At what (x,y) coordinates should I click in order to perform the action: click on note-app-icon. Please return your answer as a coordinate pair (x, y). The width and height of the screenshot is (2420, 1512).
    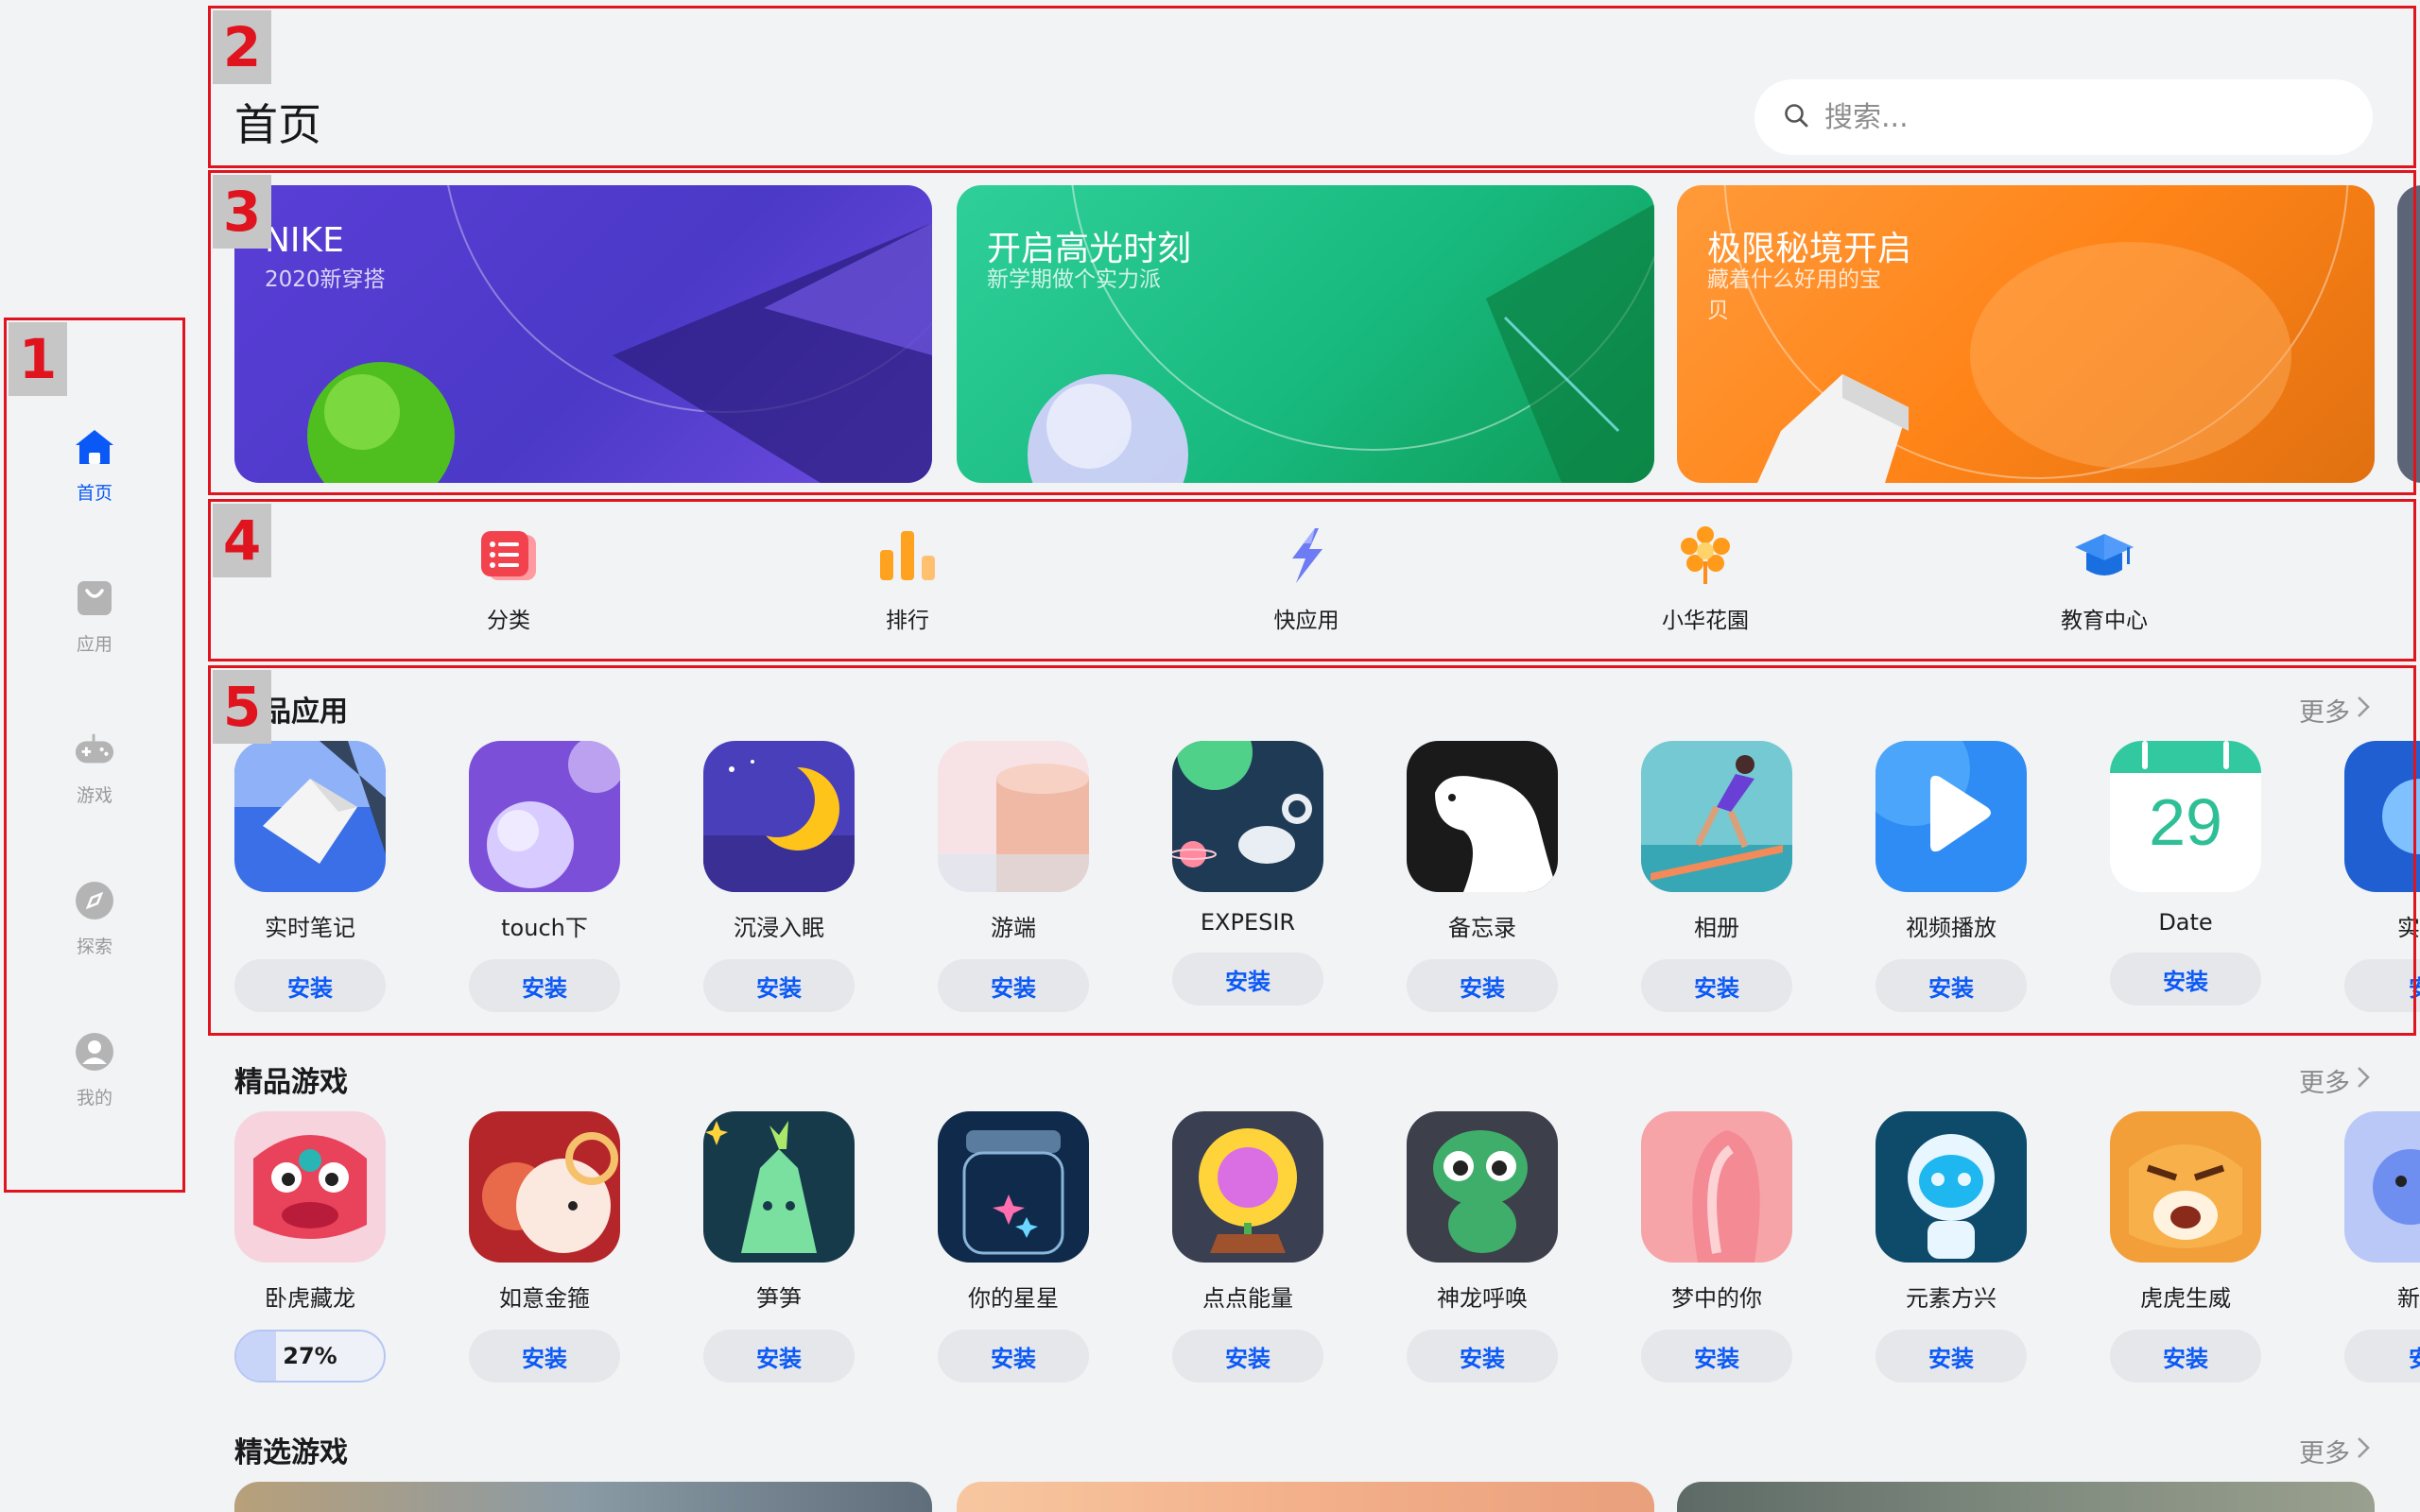
    Looking at the image, I should click on (310, 816).